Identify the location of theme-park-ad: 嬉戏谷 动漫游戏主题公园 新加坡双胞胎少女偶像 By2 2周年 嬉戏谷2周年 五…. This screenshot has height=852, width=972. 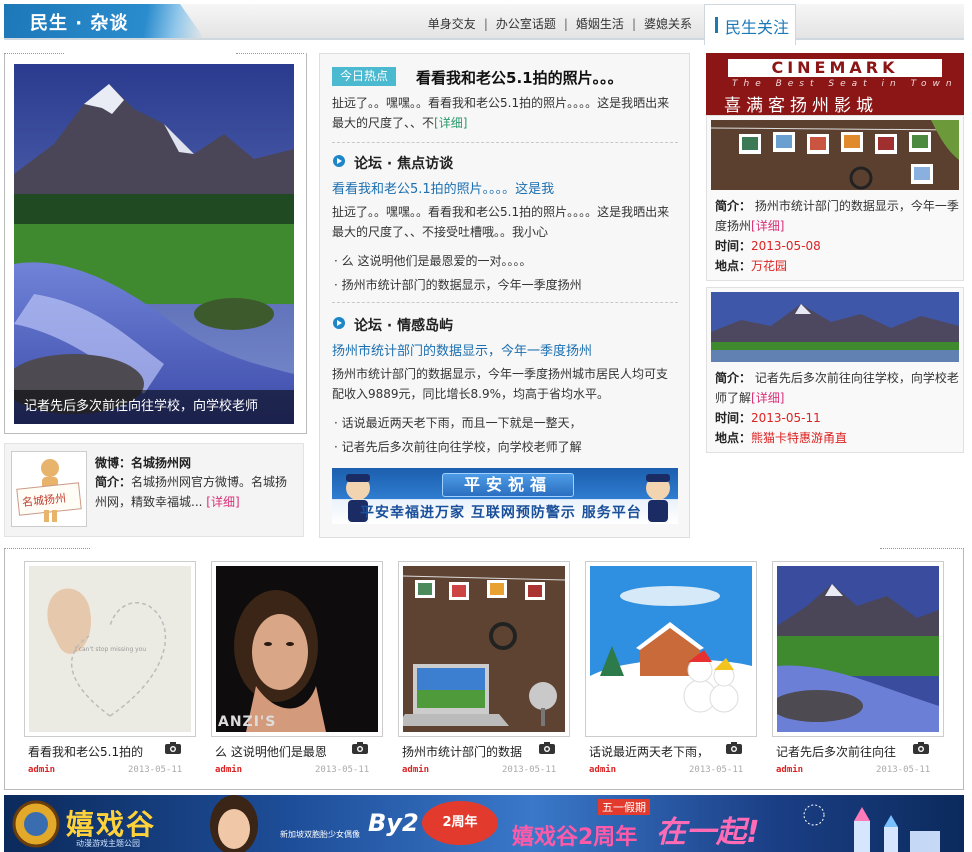
(484, 823).